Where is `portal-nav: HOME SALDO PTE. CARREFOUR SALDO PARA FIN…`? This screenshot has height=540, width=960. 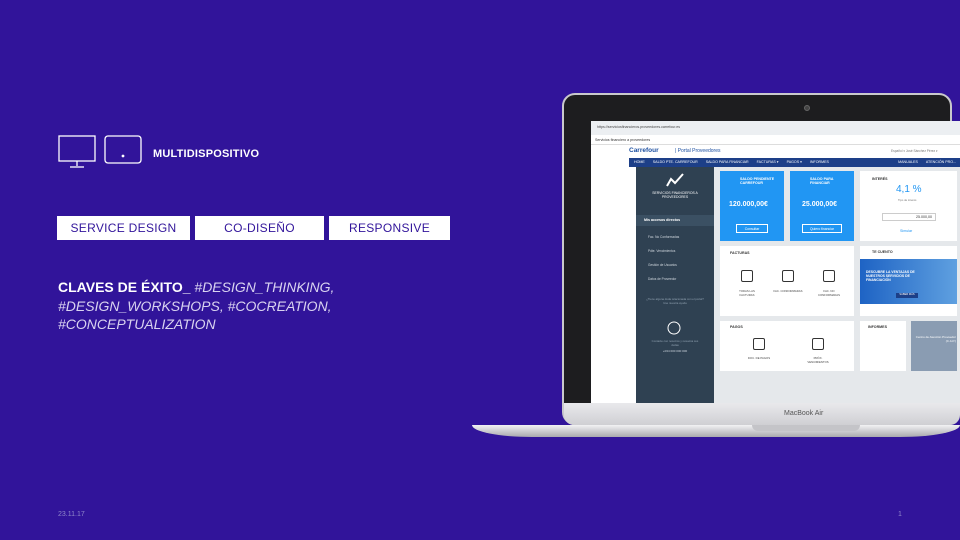
portal-nav: HOME SALDO PTE. CARREFOUR SALDO PARA FIN… is located at coordinates (794, 162).